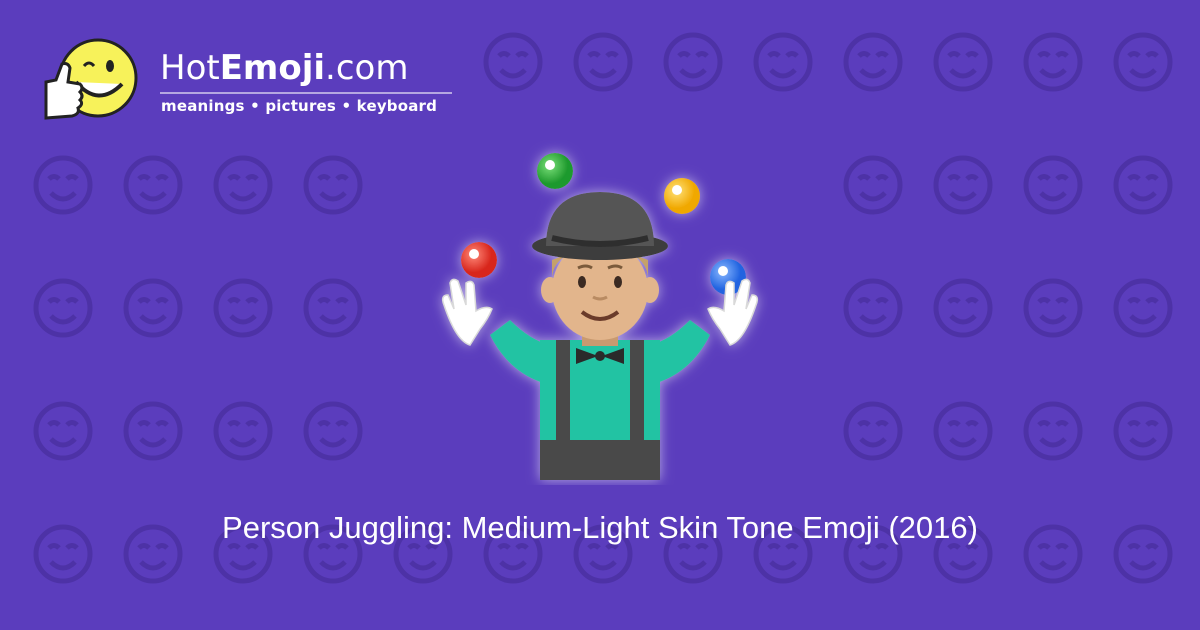  I want to click on brand-part-domain: .com, so click(367, 68).